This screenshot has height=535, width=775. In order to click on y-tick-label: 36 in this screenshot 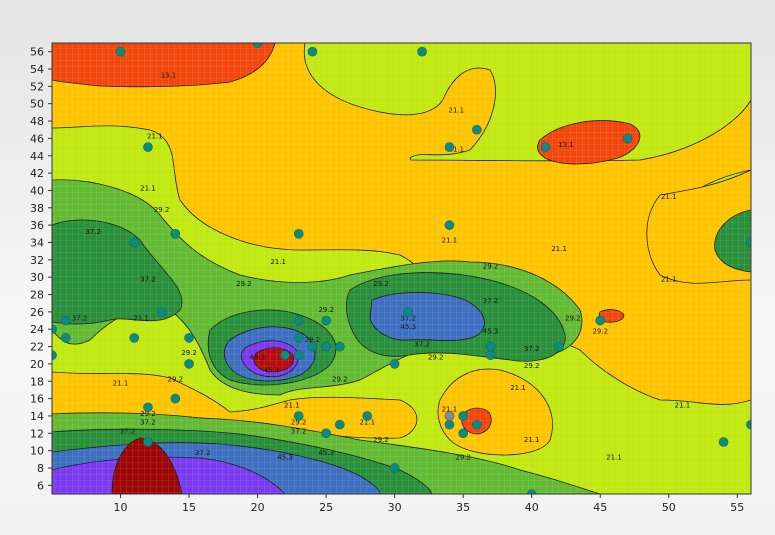, I will do `click(37, 225)`.